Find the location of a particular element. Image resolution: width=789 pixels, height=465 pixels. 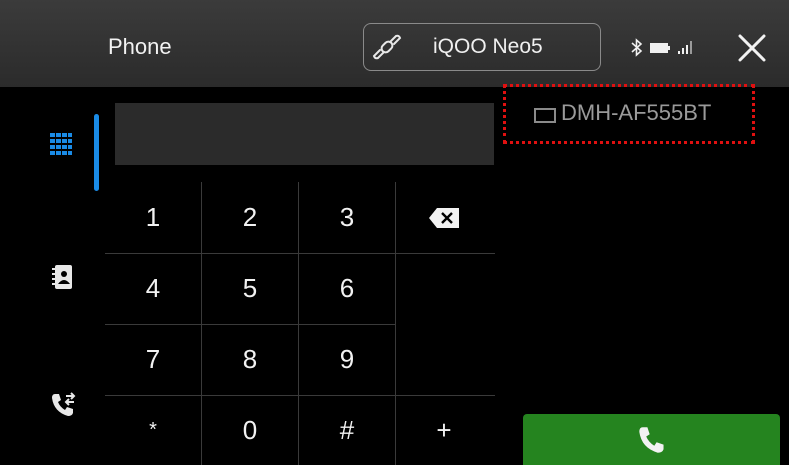

head-unit-icon is located at coordinates (545, 115).